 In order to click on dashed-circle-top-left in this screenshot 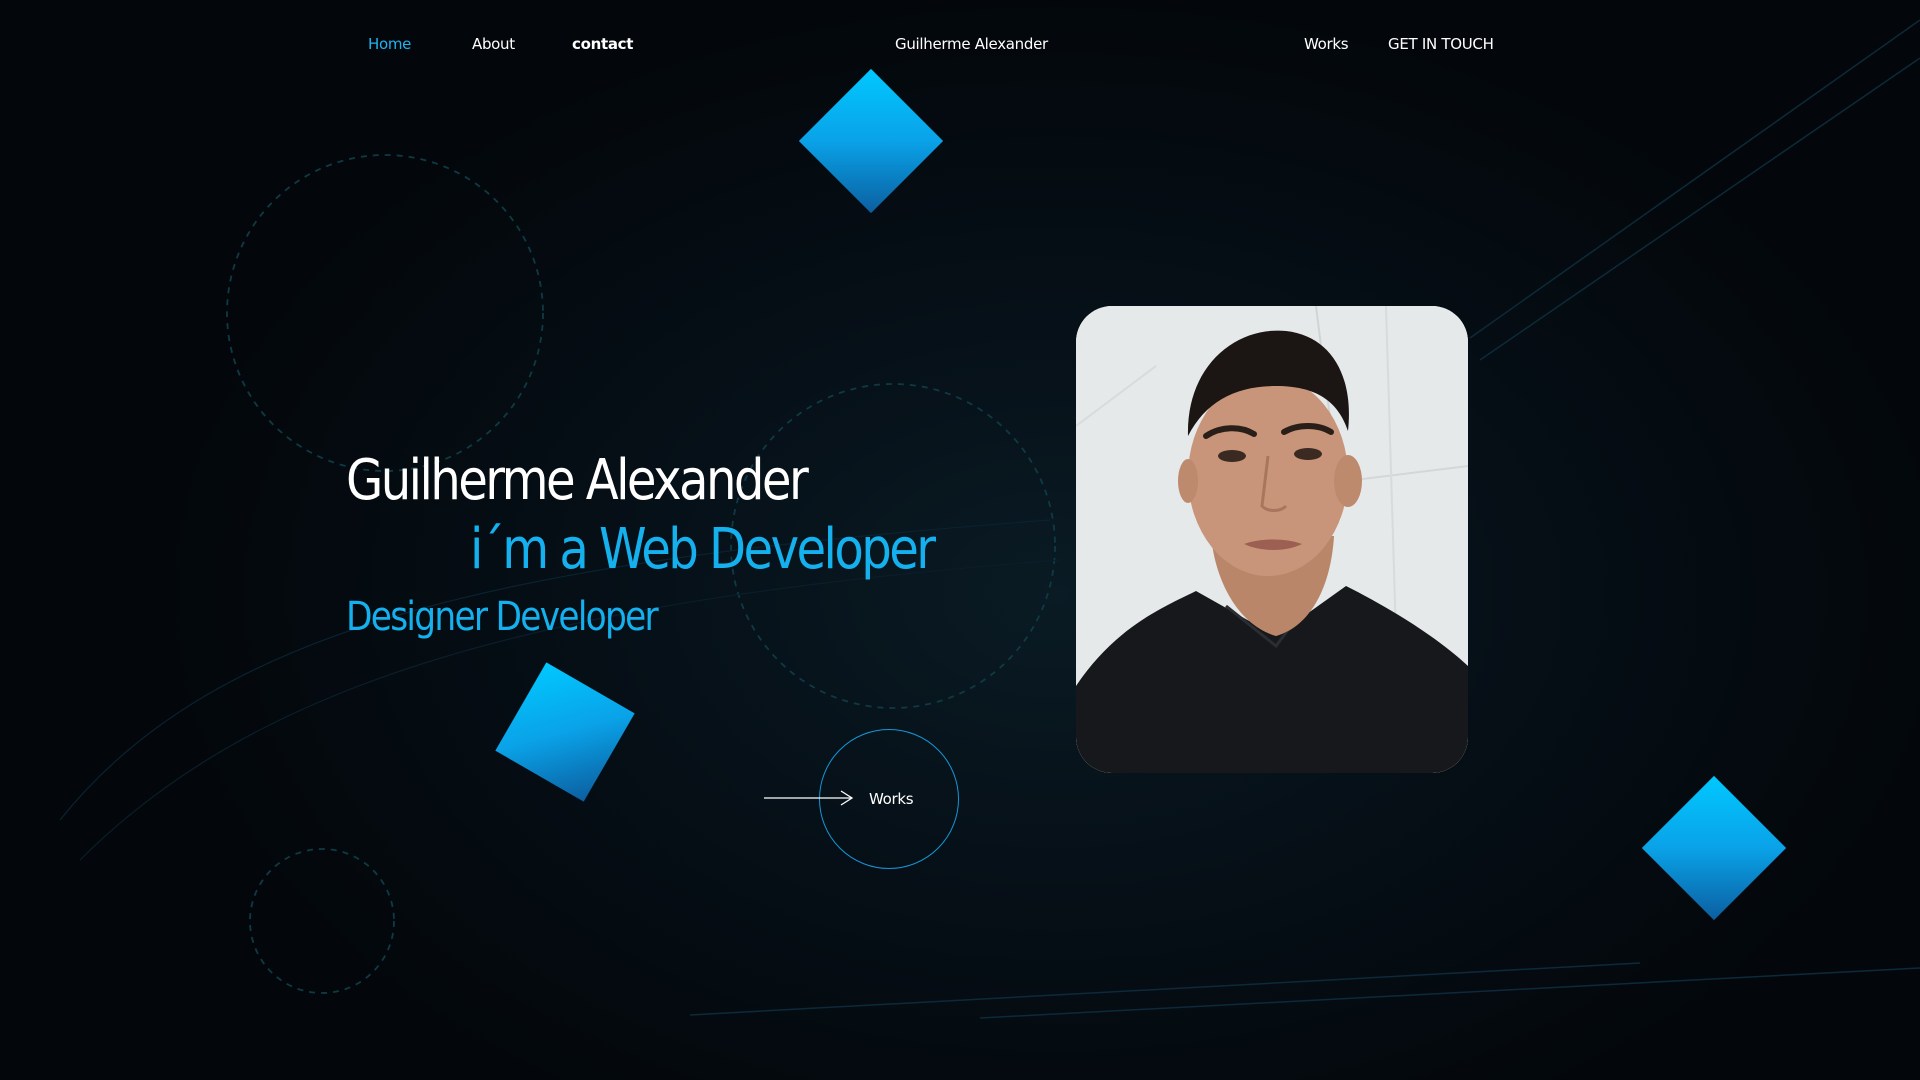, I will do `click(385, 313)`.